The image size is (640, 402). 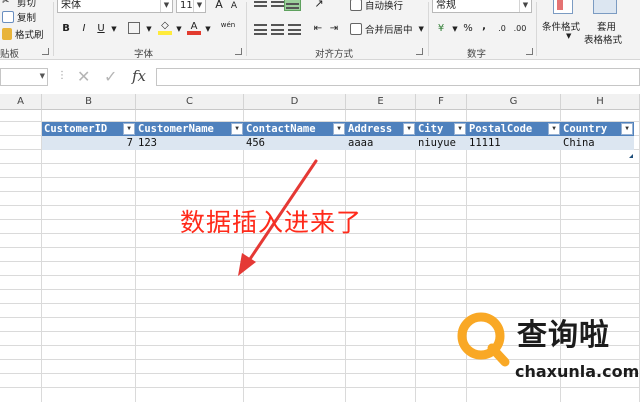 What do you see at coordinates (563, 335) in the screenshot?
I see `watermark-text: 查询啦` at bounding box center [563, 335].